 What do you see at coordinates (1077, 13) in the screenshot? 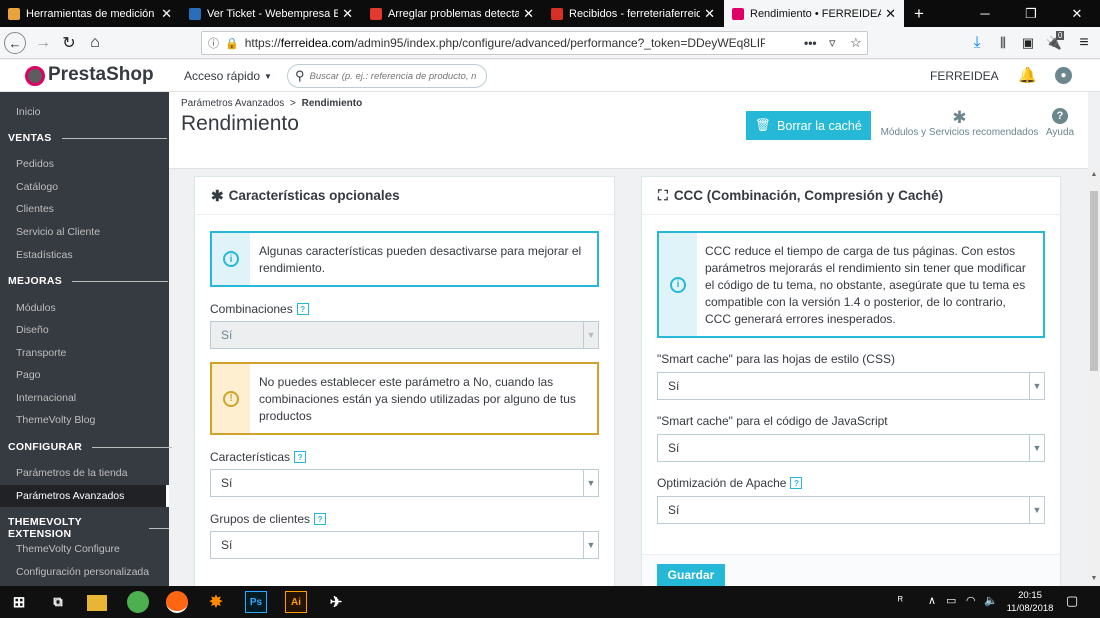
I see `close-window-icon: ✕` at bounding box center [1077, 13].